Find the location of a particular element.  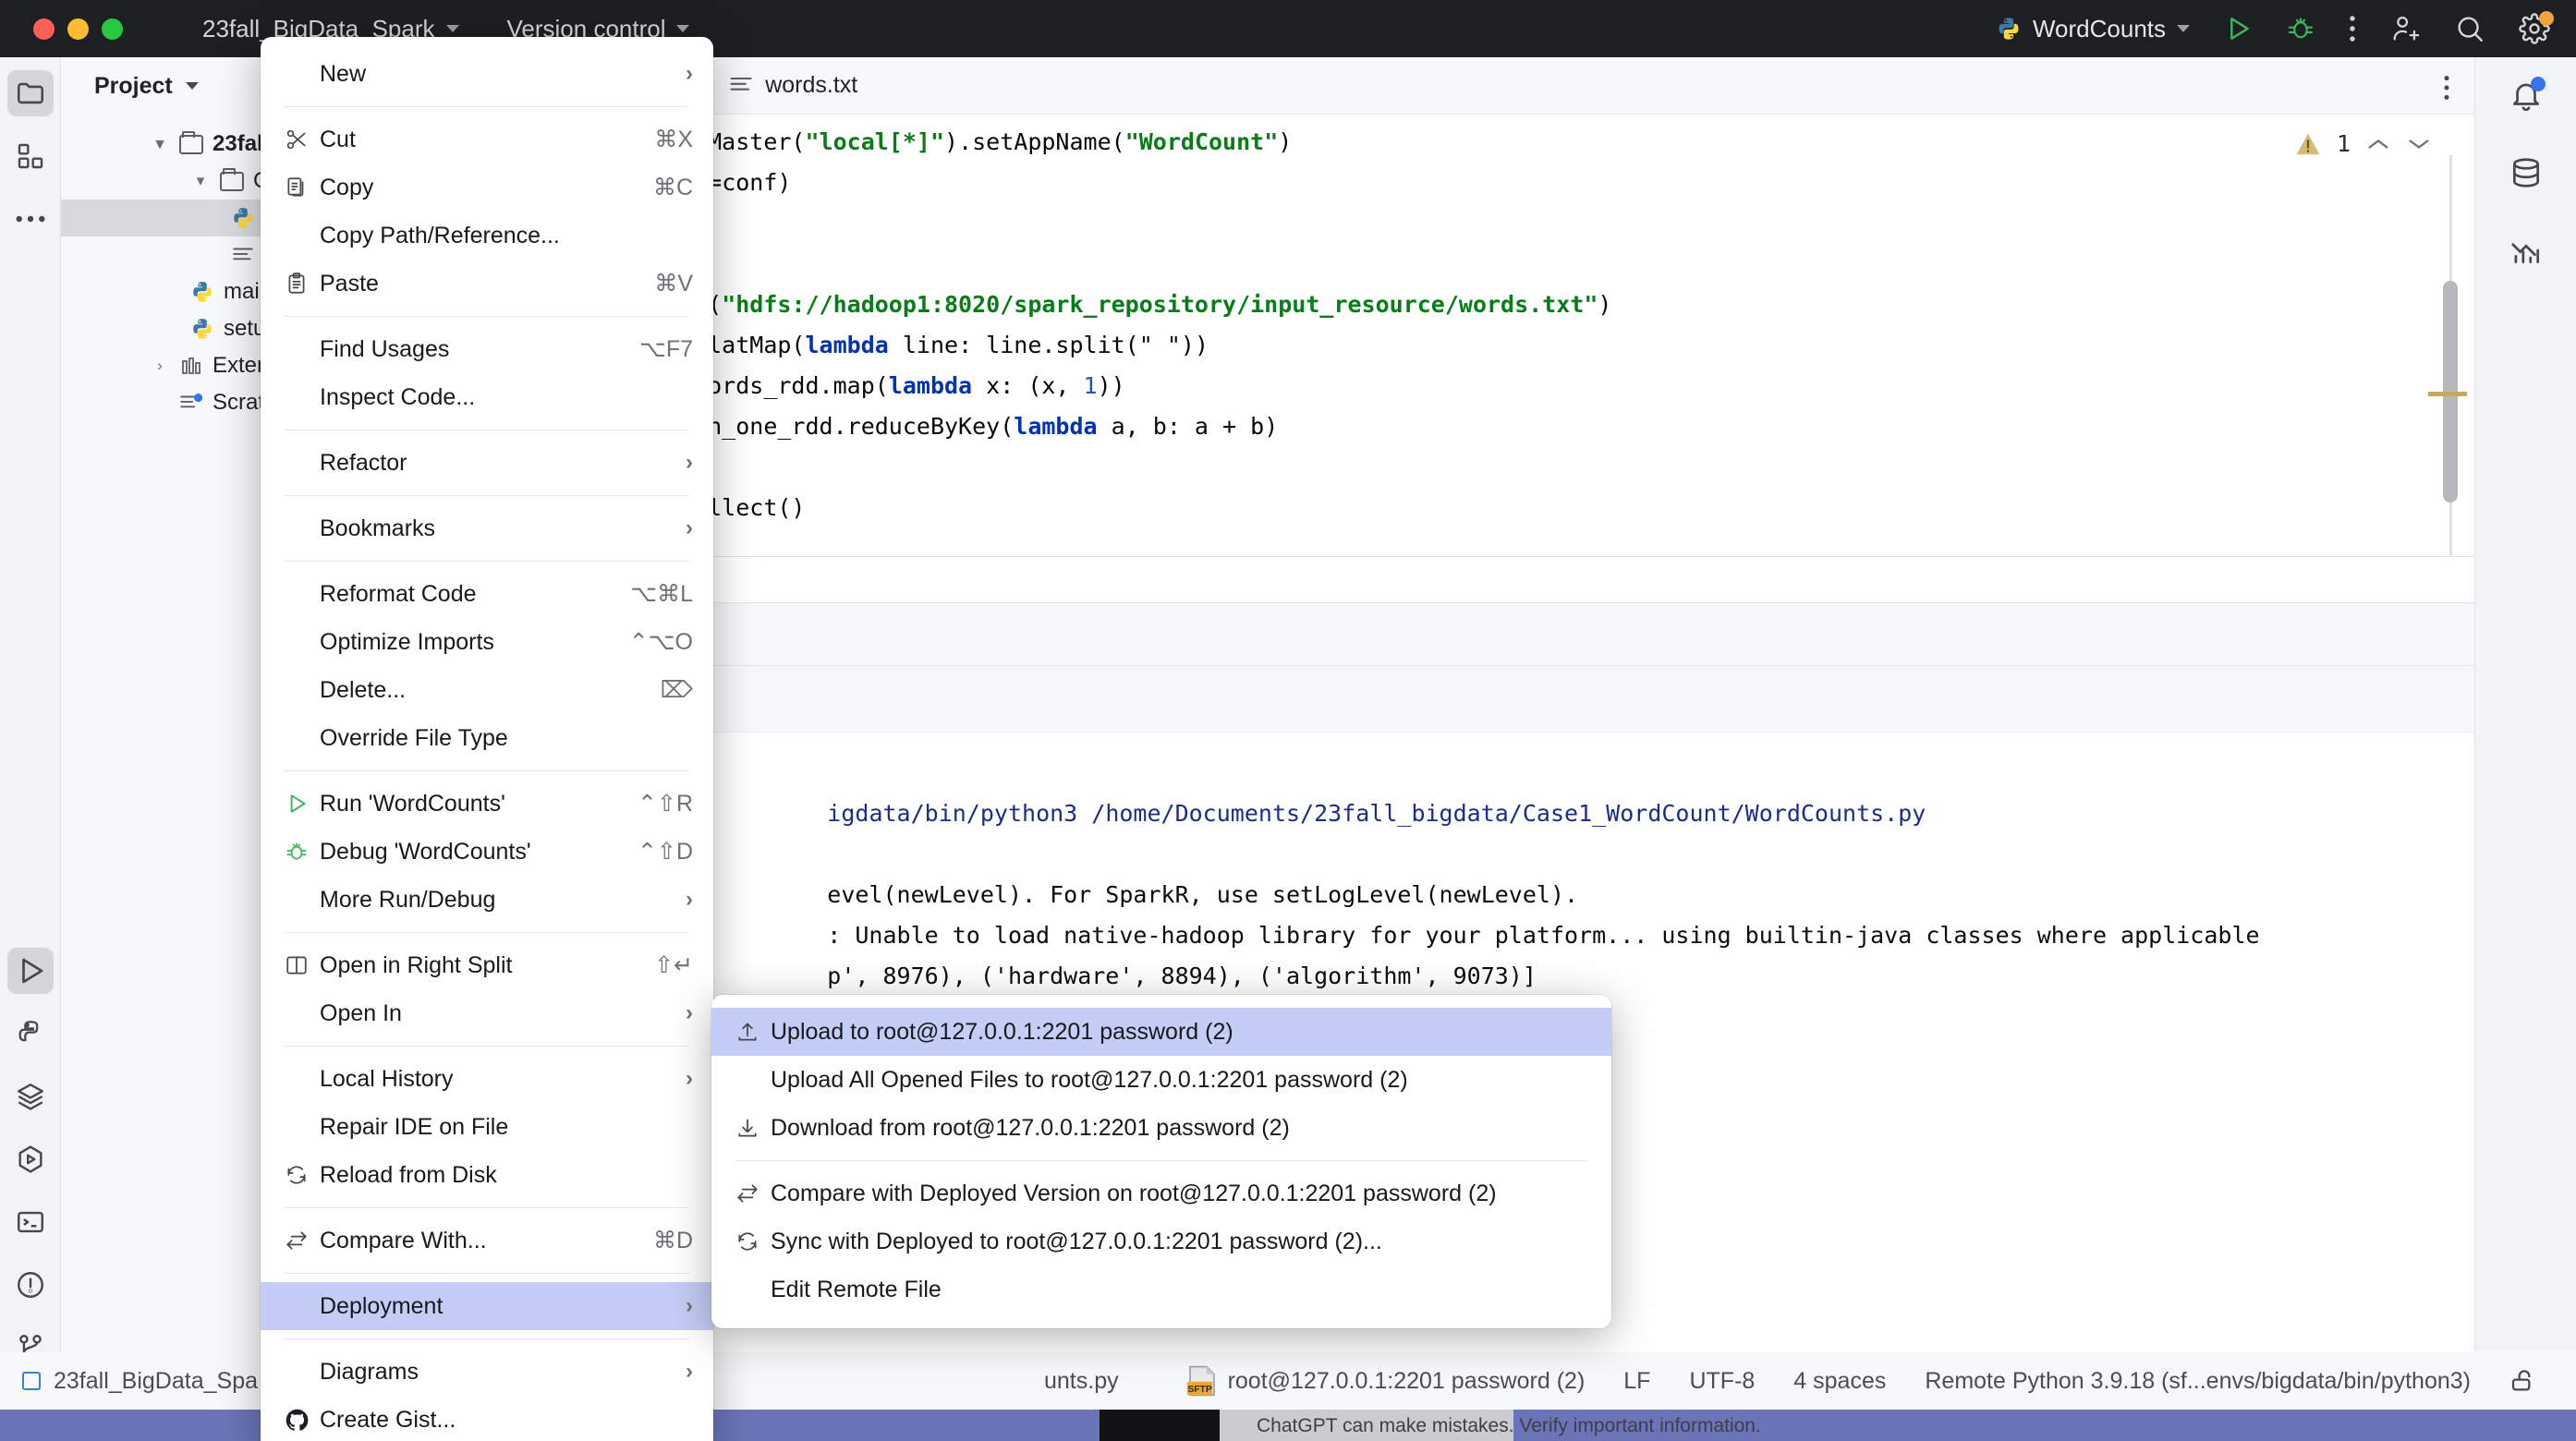

sidebar-item-layers is located at coordinates (30, 1096).